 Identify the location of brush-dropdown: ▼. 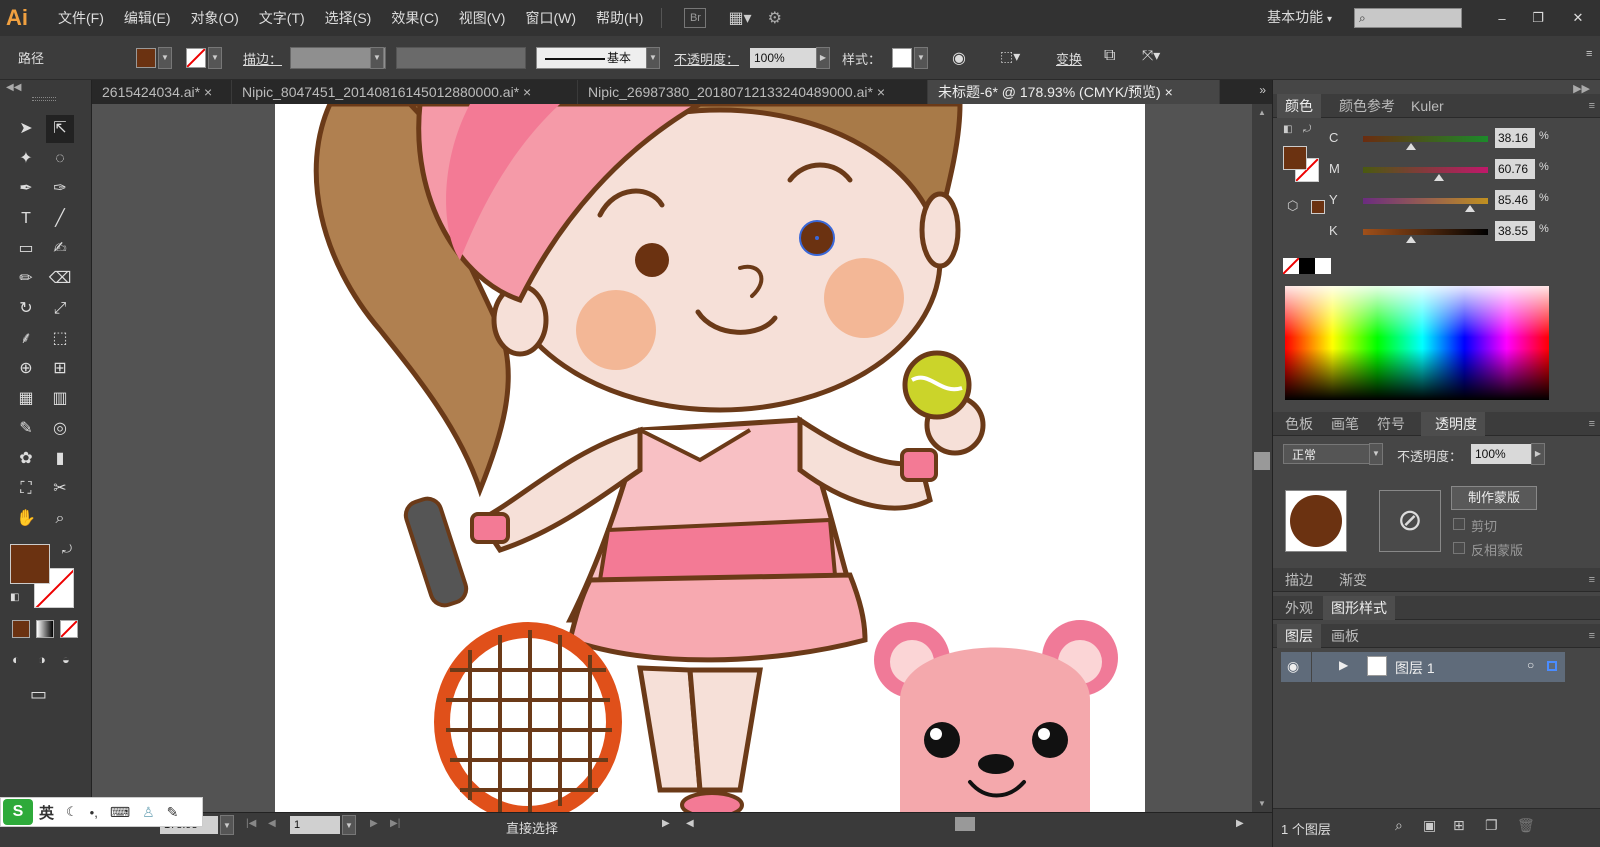
(653, 58).